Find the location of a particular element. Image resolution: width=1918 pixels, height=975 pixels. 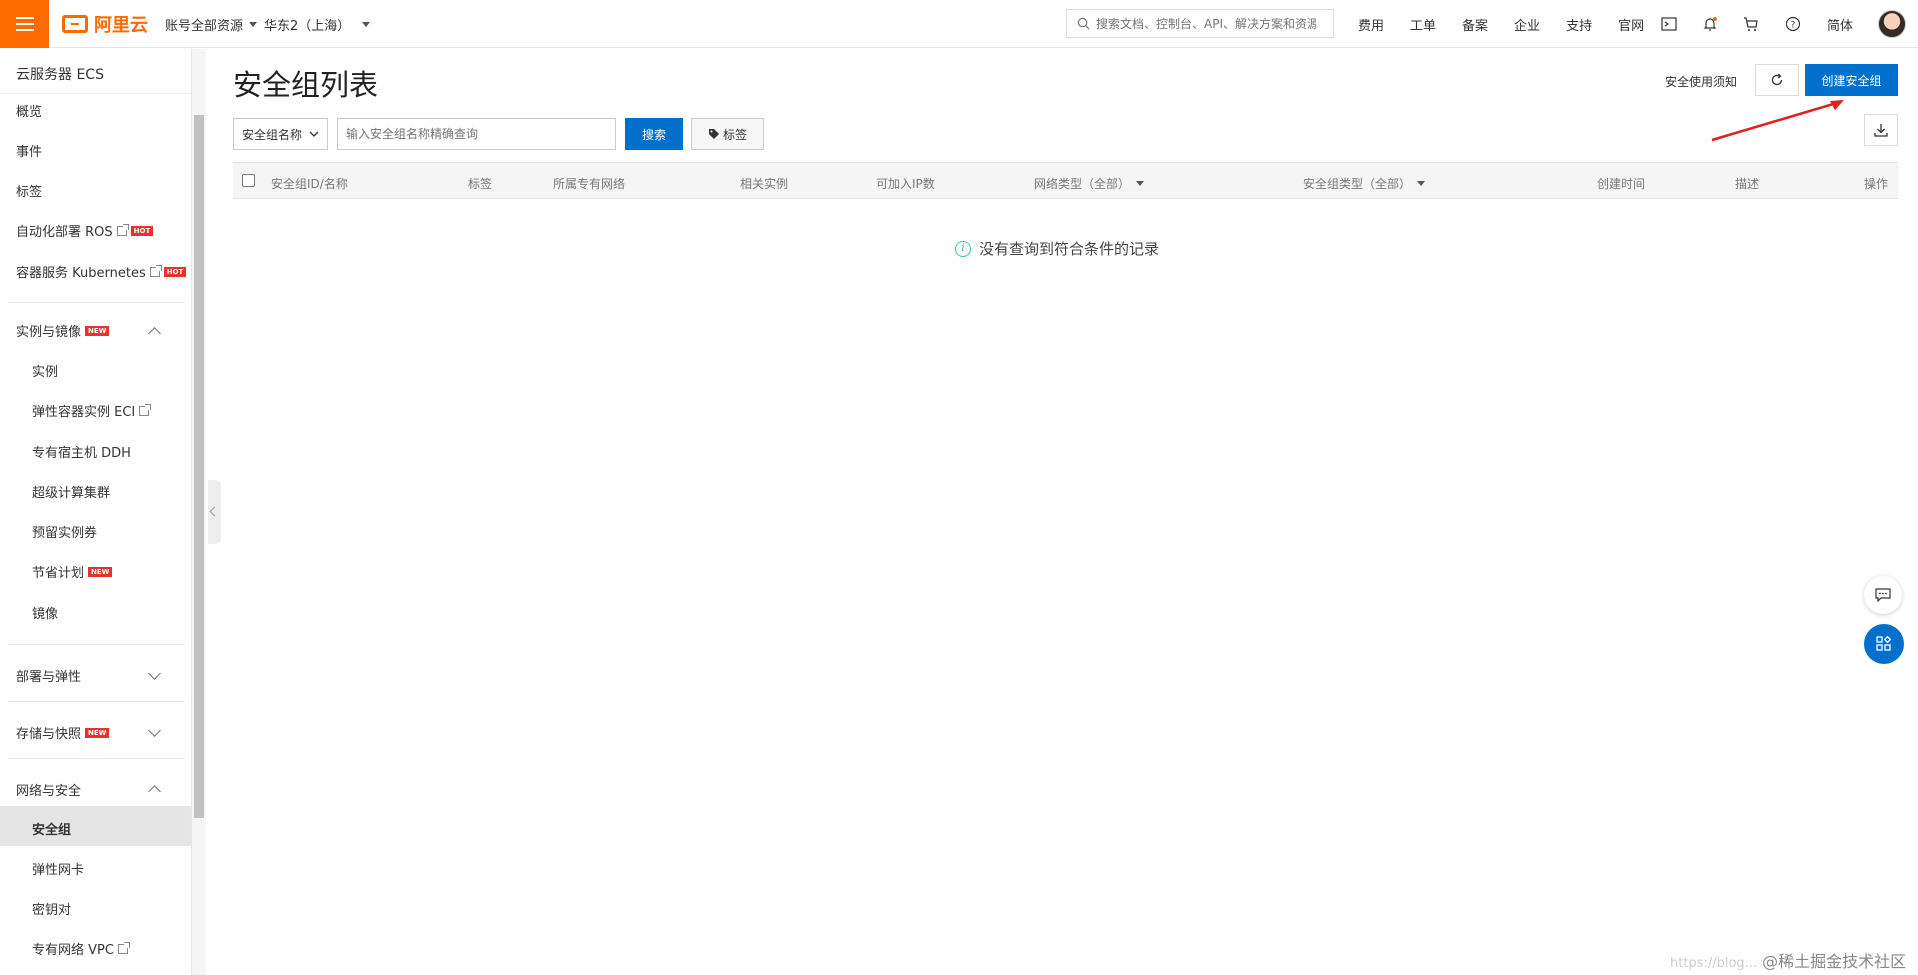

region-label: 华东2（上海） is located at coordinates (307, 26).